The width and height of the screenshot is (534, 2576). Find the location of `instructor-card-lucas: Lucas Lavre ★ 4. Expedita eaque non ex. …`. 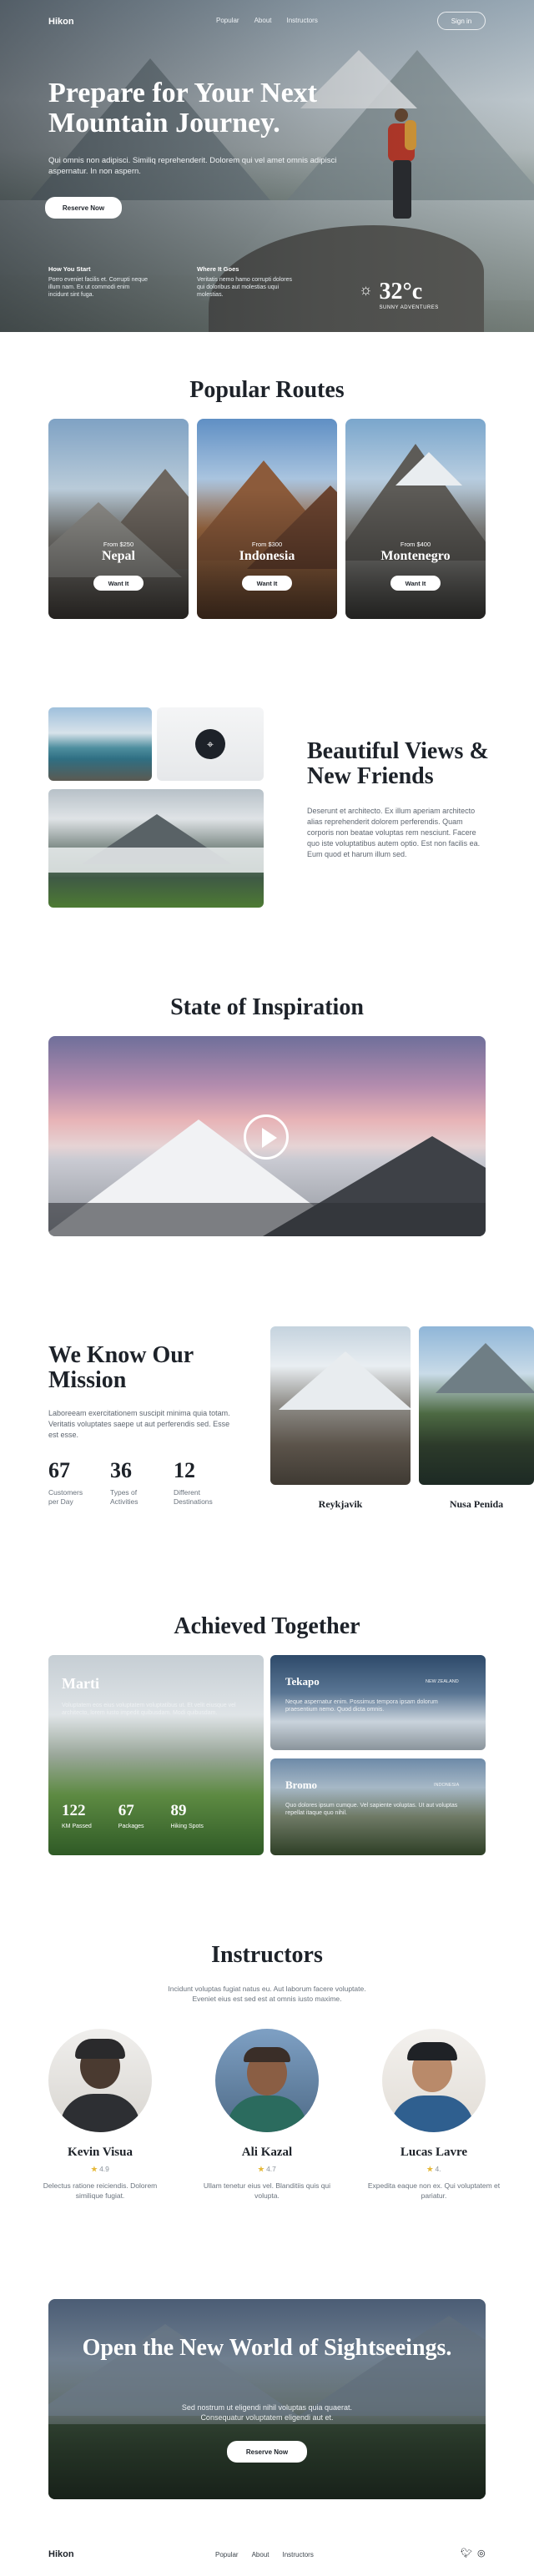

instructor-card-lucas: Lucas Lavre ★ 4. Expedita eaque non ex. … is located at coordinates (434, 2115).